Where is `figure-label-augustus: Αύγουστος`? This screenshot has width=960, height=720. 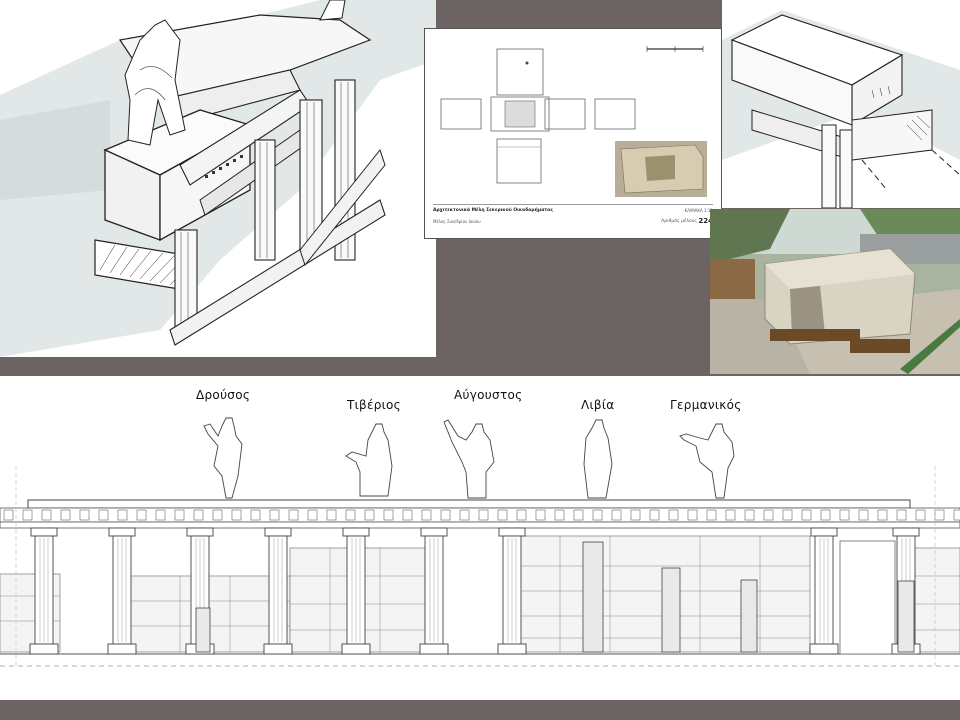
figure-label-augustus: Αύγουστος is located at coordinates (488, 395).